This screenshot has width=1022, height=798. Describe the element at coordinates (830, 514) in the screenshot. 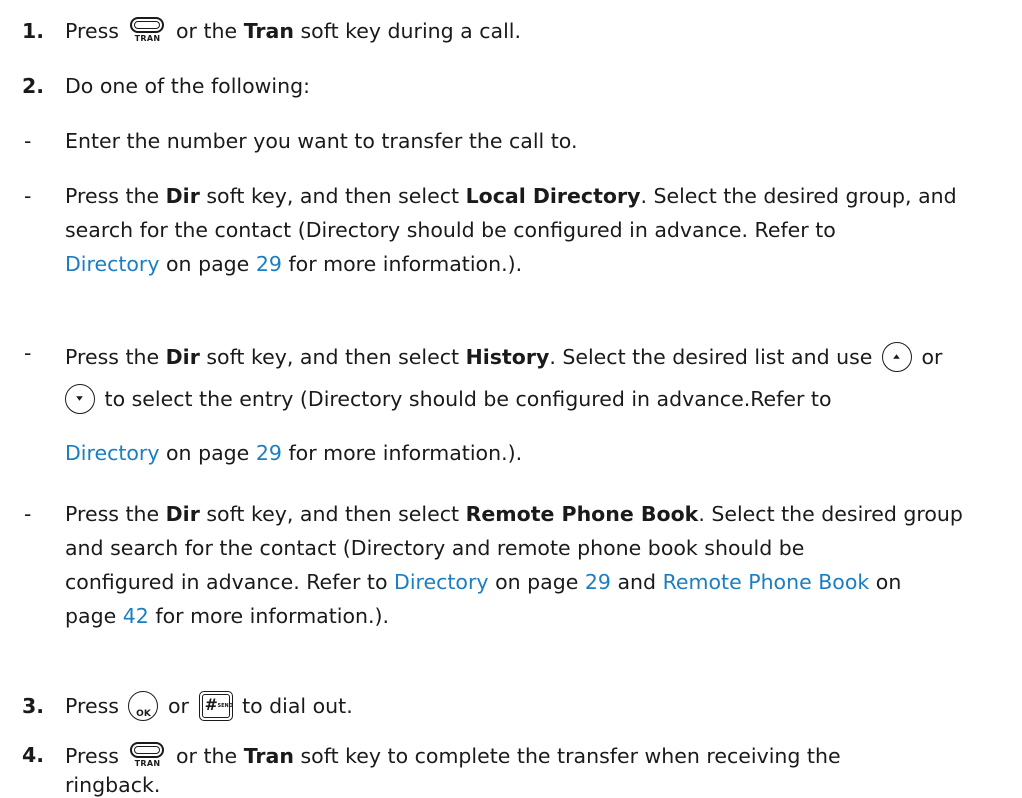

I see `text: . Select the desired group` at that location.